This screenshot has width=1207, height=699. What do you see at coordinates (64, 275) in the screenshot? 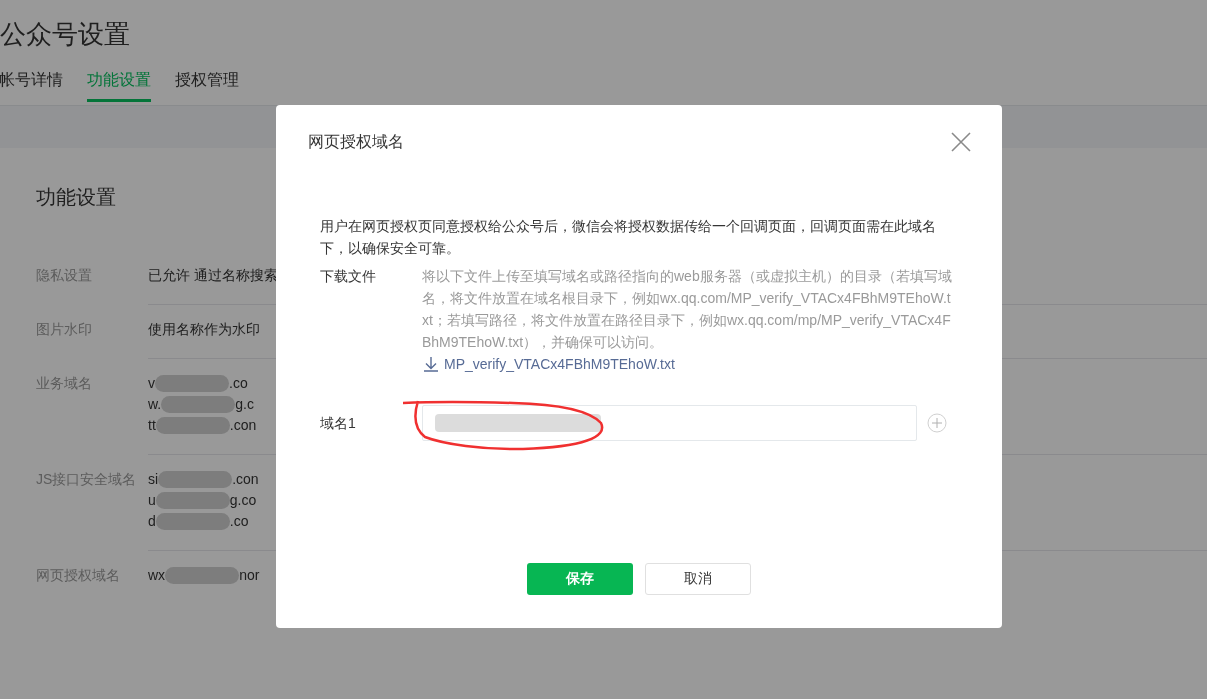
I see `setting-label: 隐私设置` at bounding box center [64, 275].